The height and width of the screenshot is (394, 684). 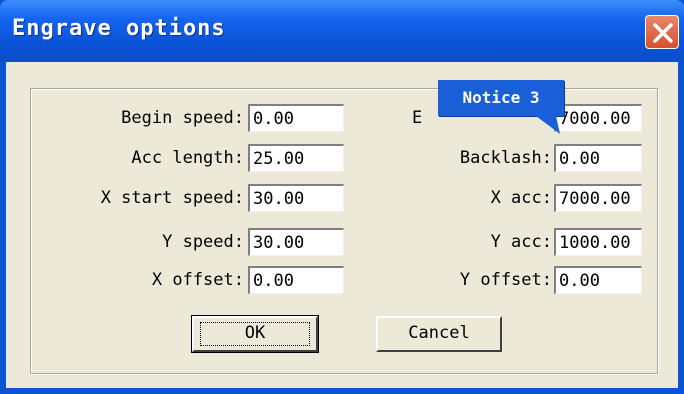 I want to click on x-start-speed-label: X start speed:, so click(x=172, y=198).